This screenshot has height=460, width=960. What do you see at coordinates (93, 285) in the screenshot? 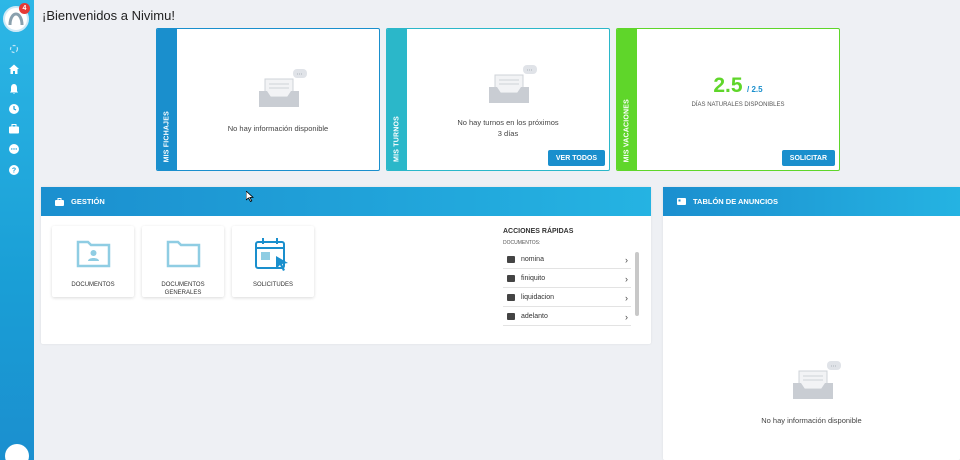
I see `tile-documentos-label: DOCUMENTOS` at bounding box center [93, 285].